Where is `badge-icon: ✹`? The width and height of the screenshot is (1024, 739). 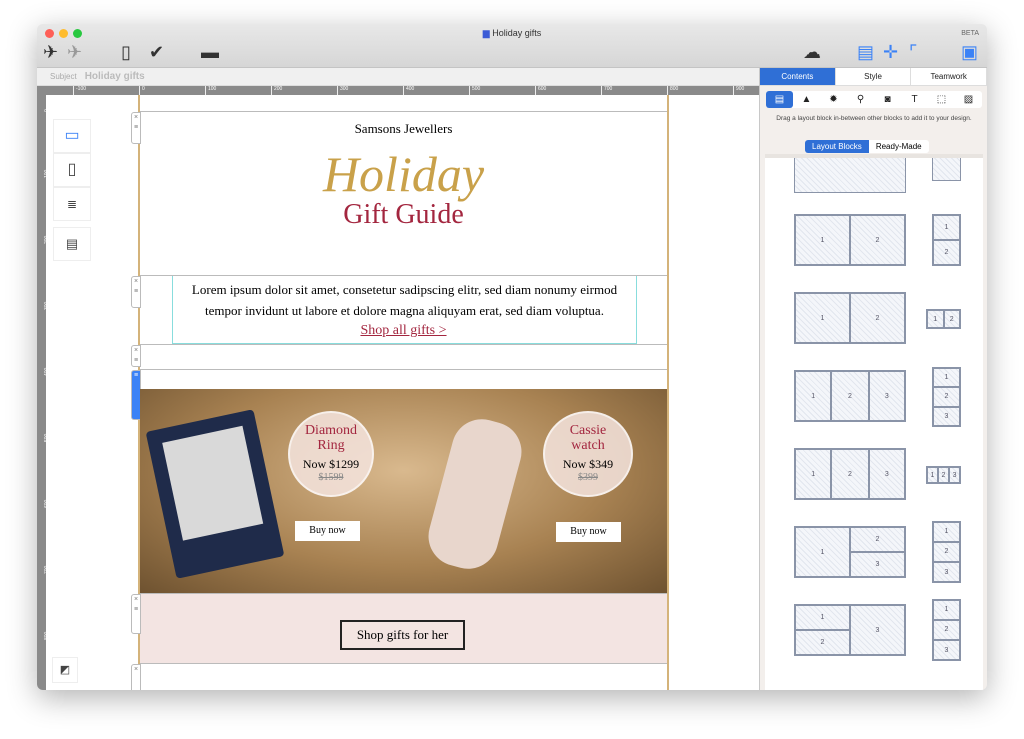 badge-icon: ✹ is located at coordinates (833, 99).